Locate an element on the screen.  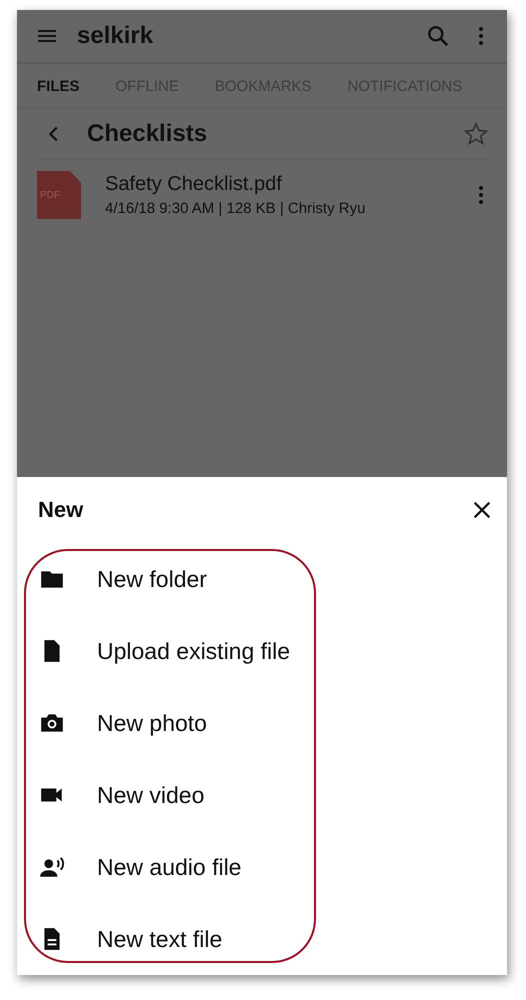
menu-item: New video is located at coordinates (262, 795).